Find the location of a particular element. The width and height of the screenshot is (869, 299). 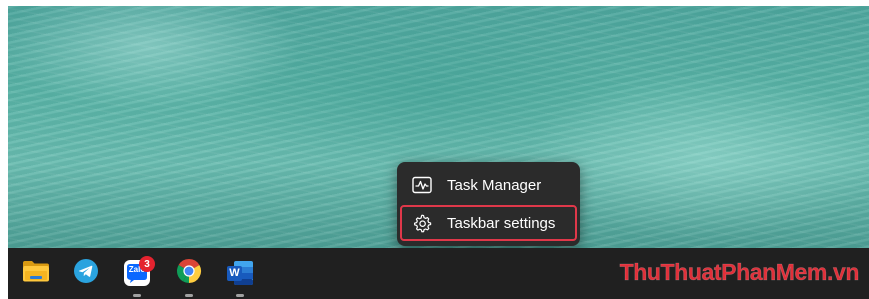

chrome-icon is located at coordinates (189, 273).